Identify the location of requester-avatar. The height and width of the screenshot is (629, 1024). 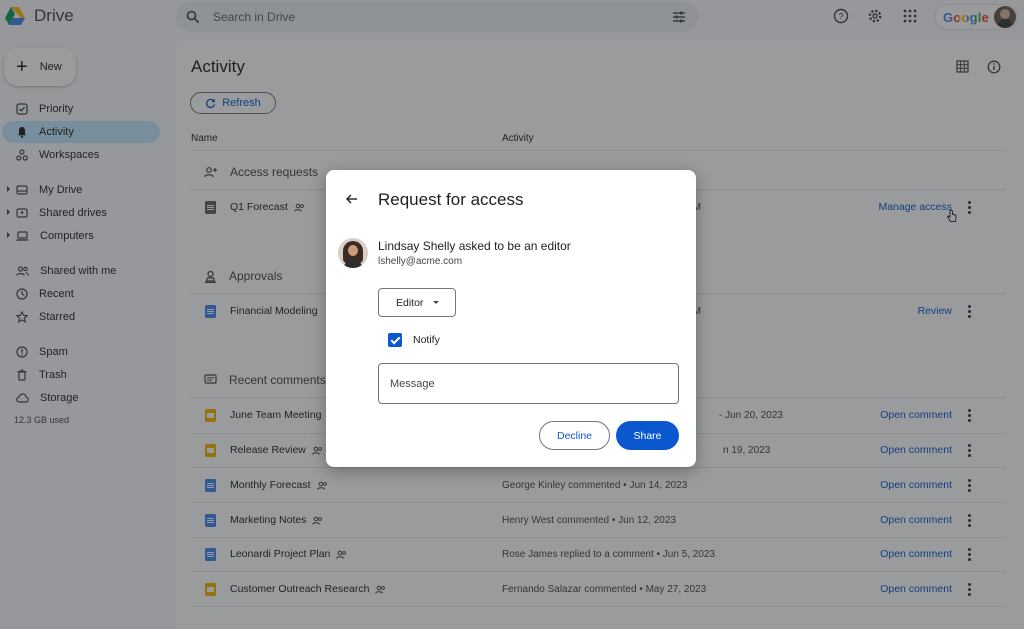
(353, 253).